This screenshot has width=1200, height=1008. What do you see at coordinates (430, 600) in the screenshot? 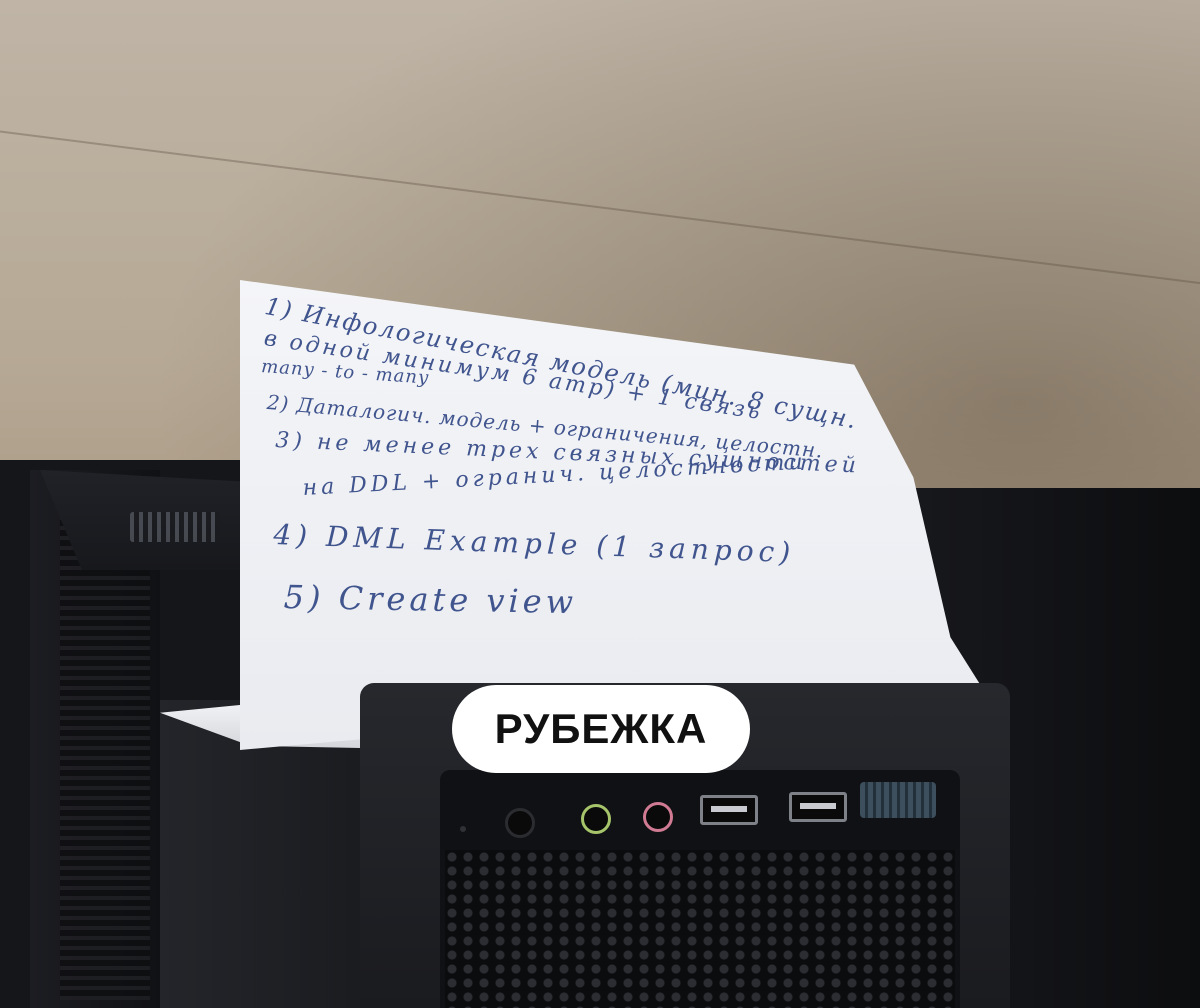
I see `note-line-8: 5) Create view` at bounding box center [430, 600].